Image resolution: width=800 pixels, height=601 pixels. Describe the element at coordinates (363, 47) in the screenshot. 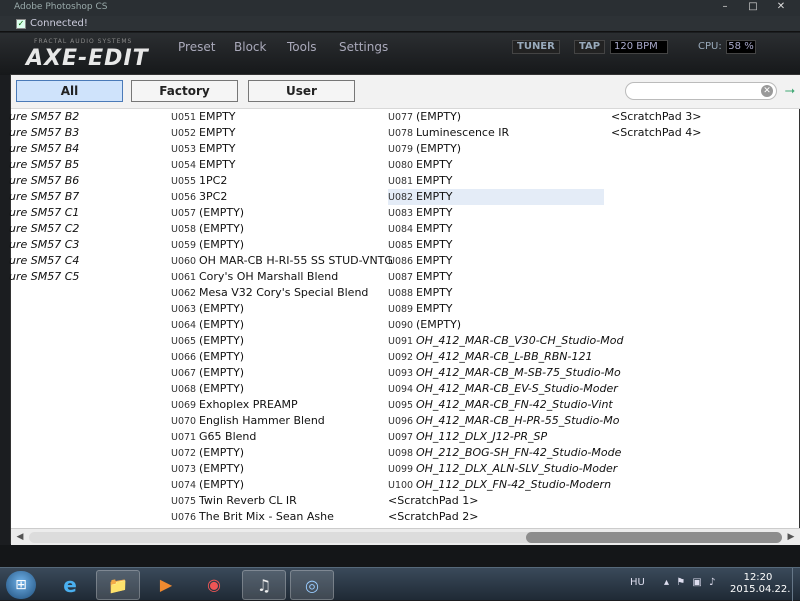

I see `menu-settings: Settings` at that location.